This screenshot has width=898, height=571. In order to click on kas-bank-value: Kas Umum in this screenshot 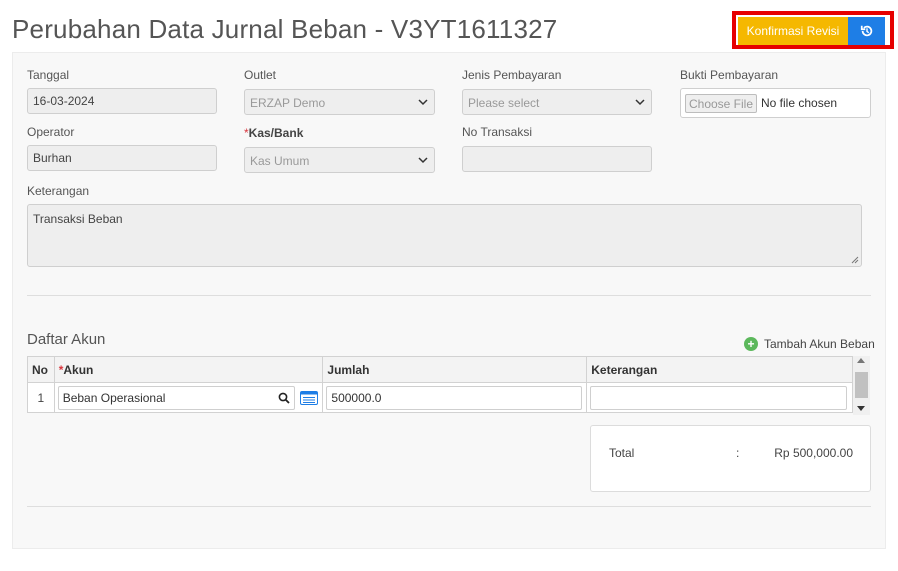, I will do `click(280, 161)`.